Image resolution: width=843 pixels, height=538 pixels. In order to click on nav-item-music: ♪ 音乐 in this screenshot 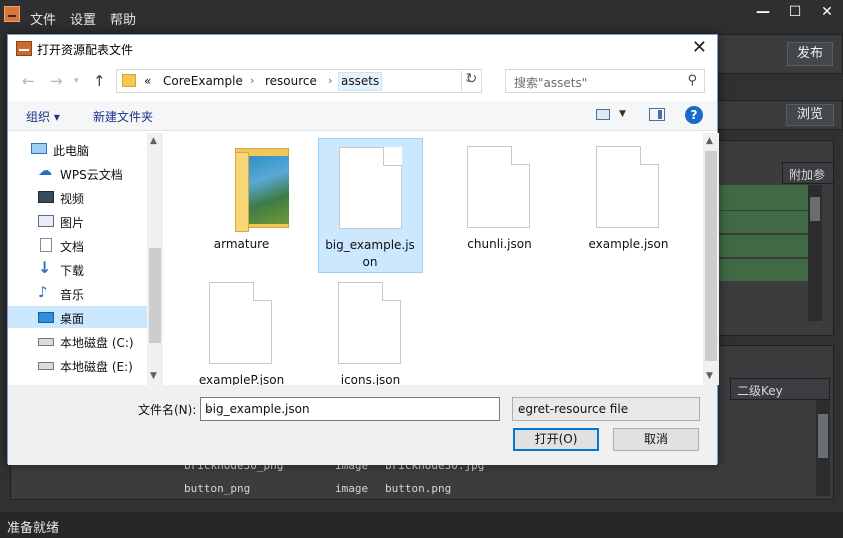, I will do `click(77, 293)`.